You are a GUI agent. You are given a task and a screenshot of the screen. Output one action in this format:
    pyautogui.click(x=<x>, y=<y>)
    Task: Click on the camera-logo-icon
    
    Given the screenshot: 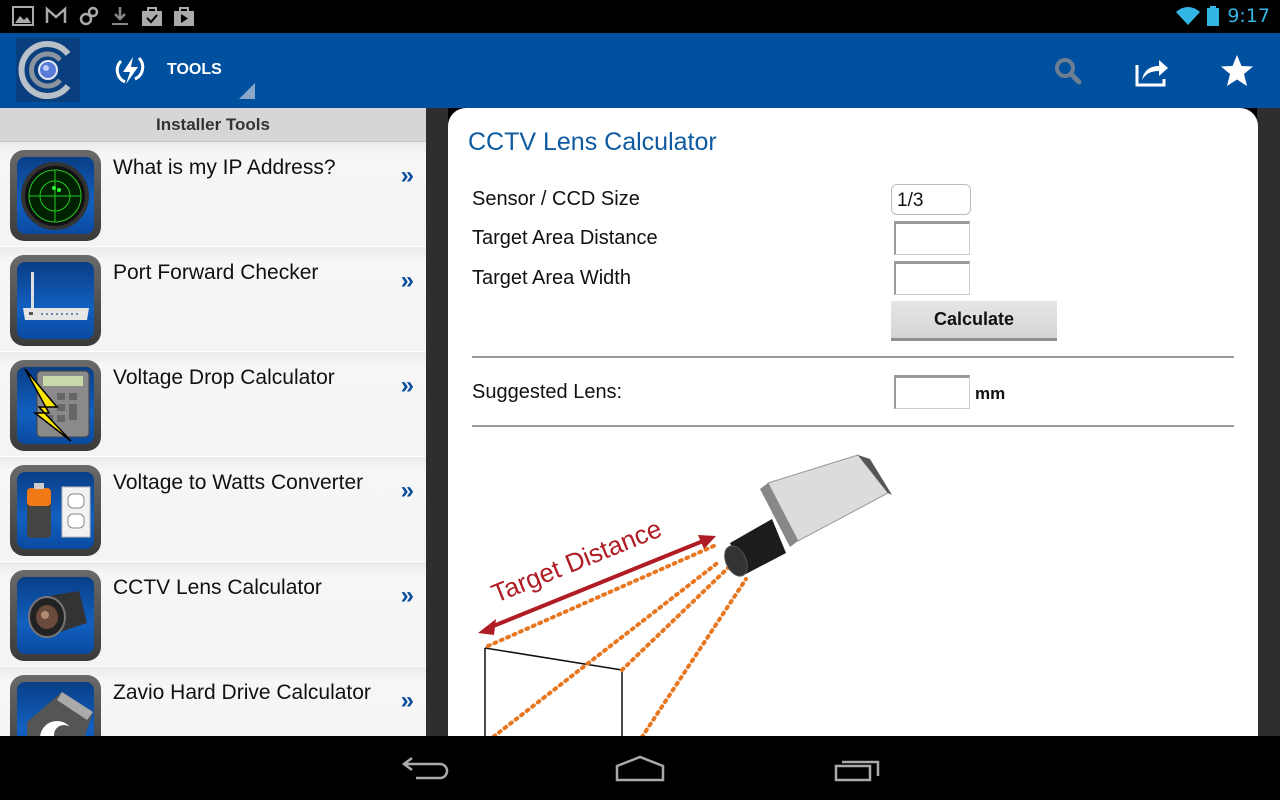 What is the action you would take?
    pyautogui.click(x=44, y=70)
    